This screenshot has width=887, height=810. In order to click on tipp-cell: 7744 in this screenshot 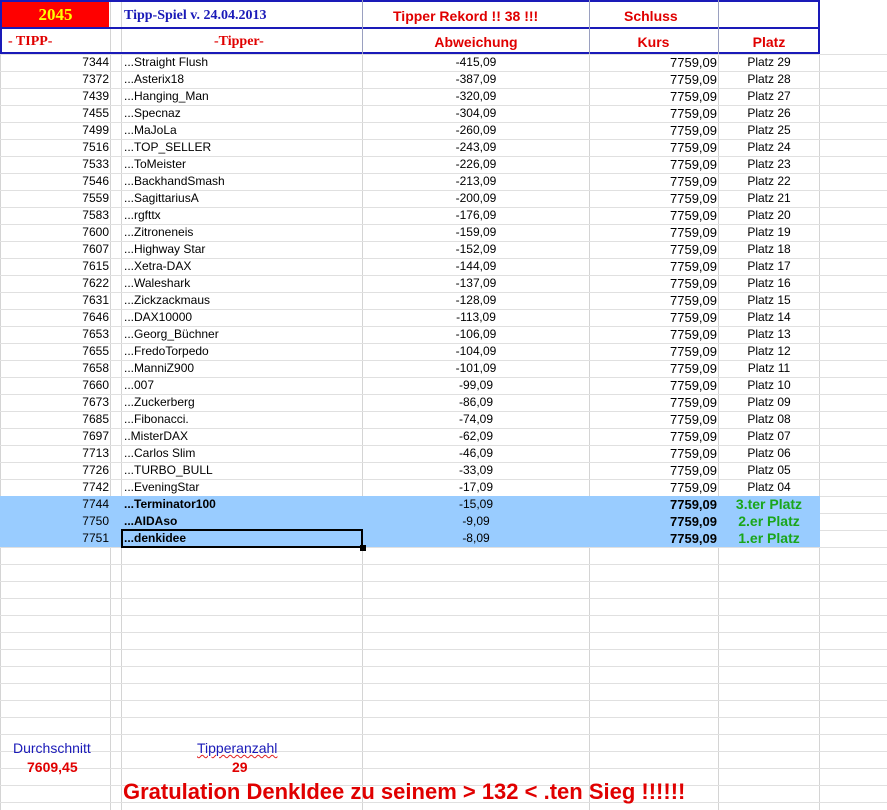, I will do `click(54, 504)`.